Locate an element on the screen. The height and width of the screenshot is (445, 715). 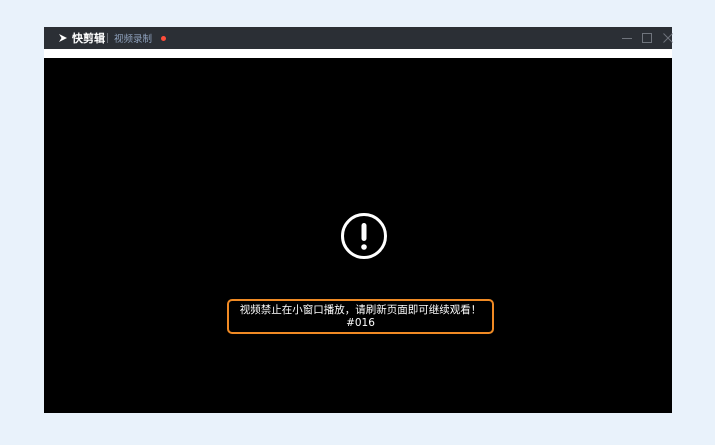
close-icon is located at coordinates (668, 38).